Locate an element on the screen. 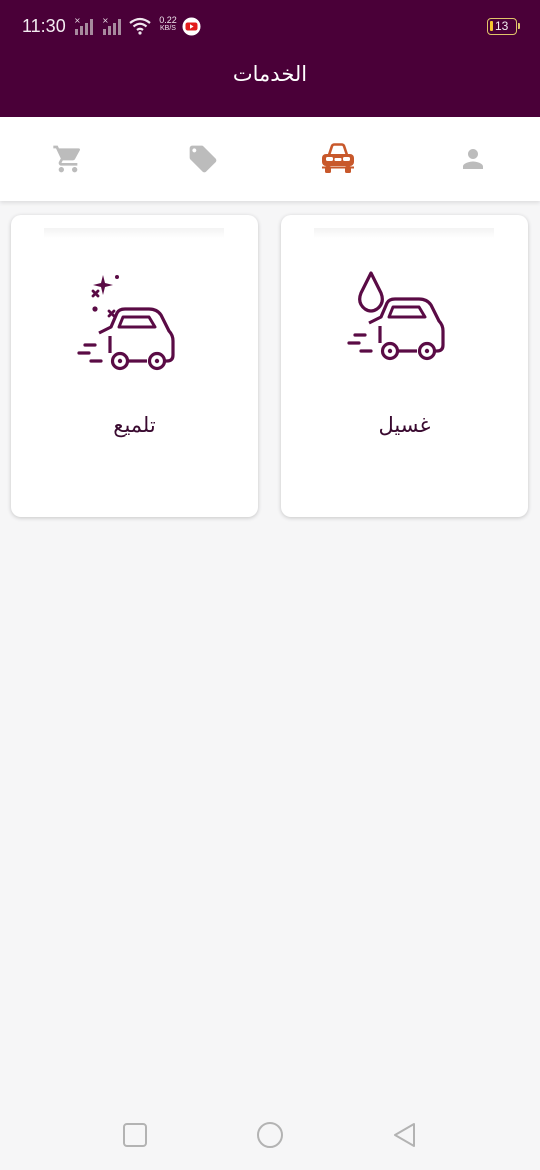 This screenshot has width=540, height=1170. net-speed: 0.22 KB/S is located at coordinates (168, 24).